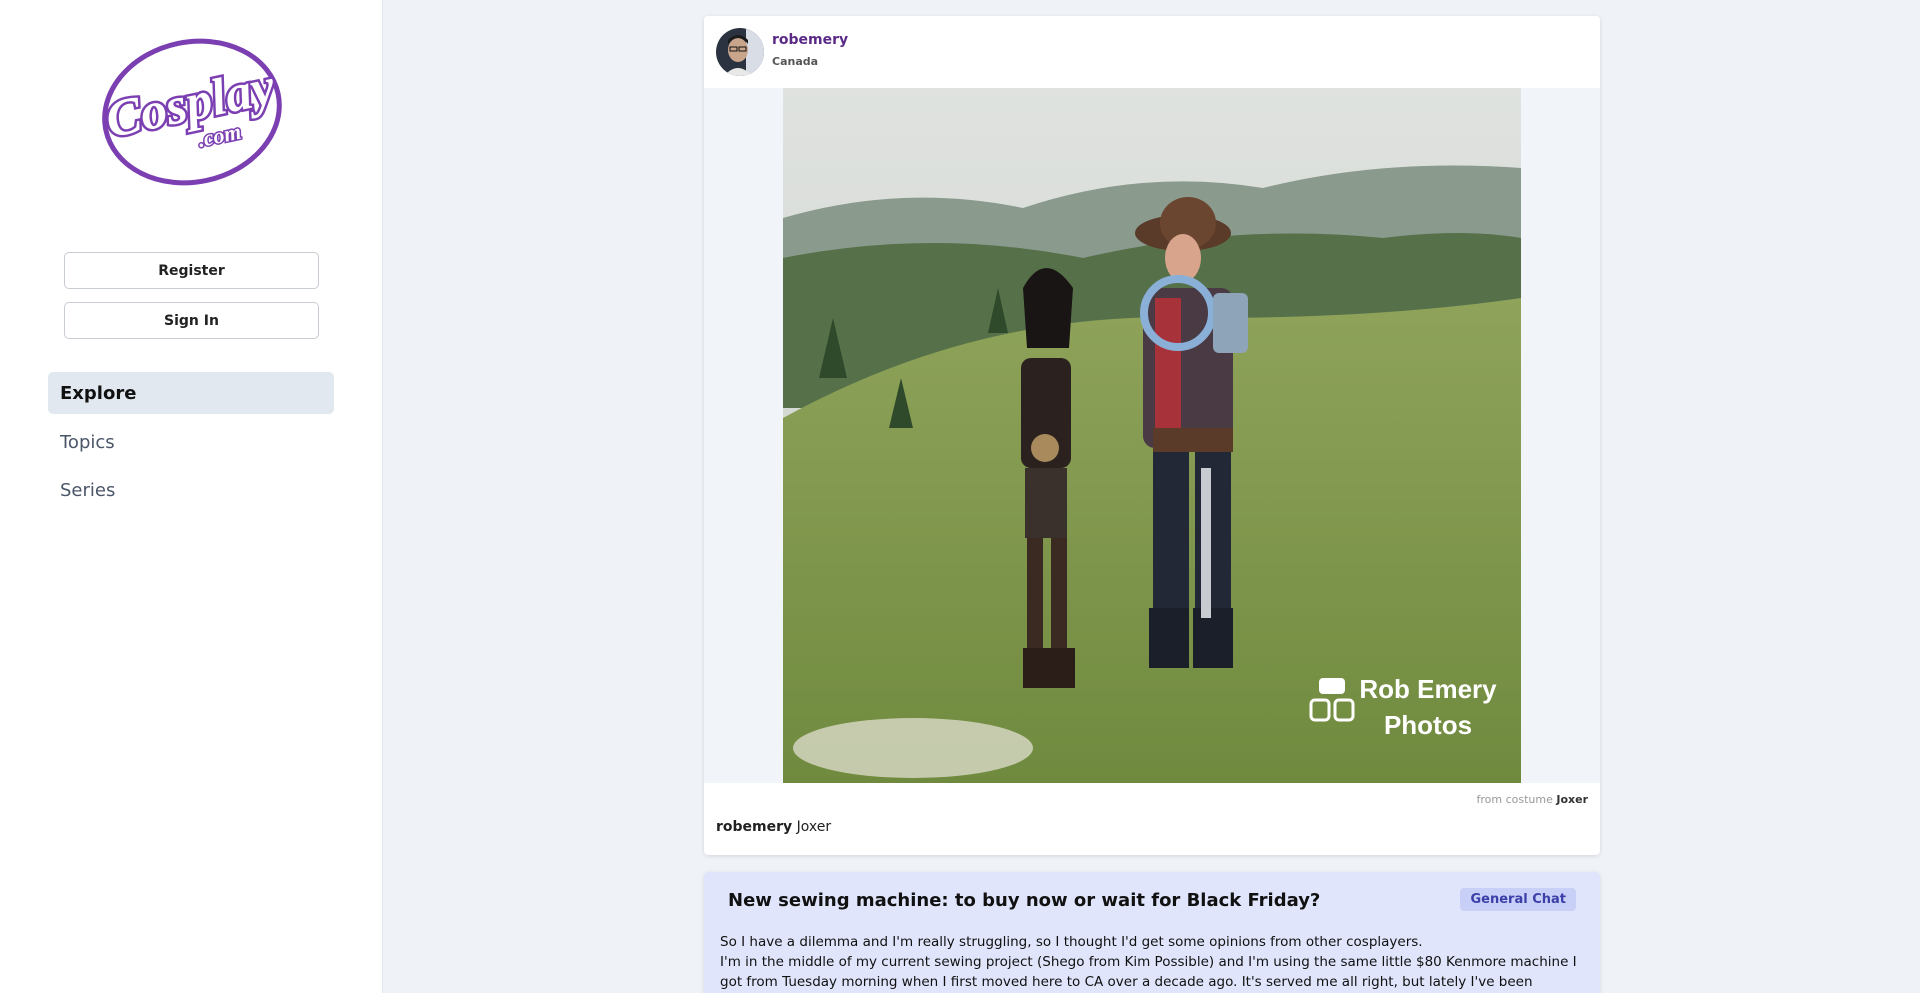 Image resolution: width=1920 pixels, height=993 pixels. What do you see at coordinates (1572, 799) in the screenshot?
I see `costume-link: Joxer` at bounding box center [1572, 799].